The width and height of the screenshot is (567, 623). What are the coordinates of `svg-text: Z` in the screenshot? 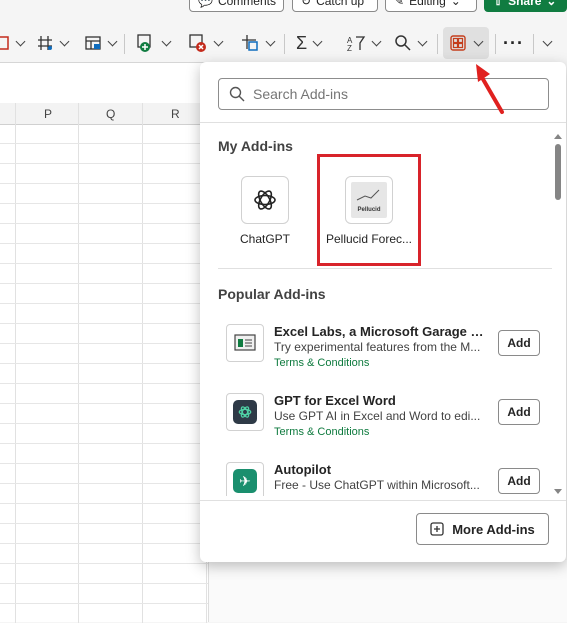 It's located at (349, 48).